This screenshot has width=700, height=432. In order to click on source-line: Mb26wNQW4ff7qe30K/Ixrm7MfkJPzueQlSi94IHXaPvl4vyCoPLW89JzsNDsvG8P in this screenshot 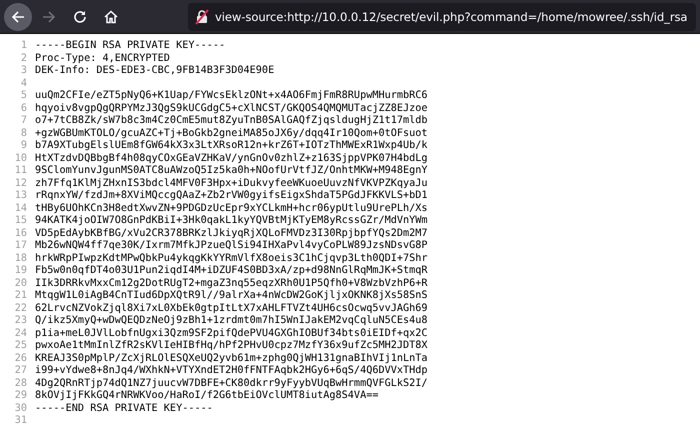, I will do `click(231, 246)`.